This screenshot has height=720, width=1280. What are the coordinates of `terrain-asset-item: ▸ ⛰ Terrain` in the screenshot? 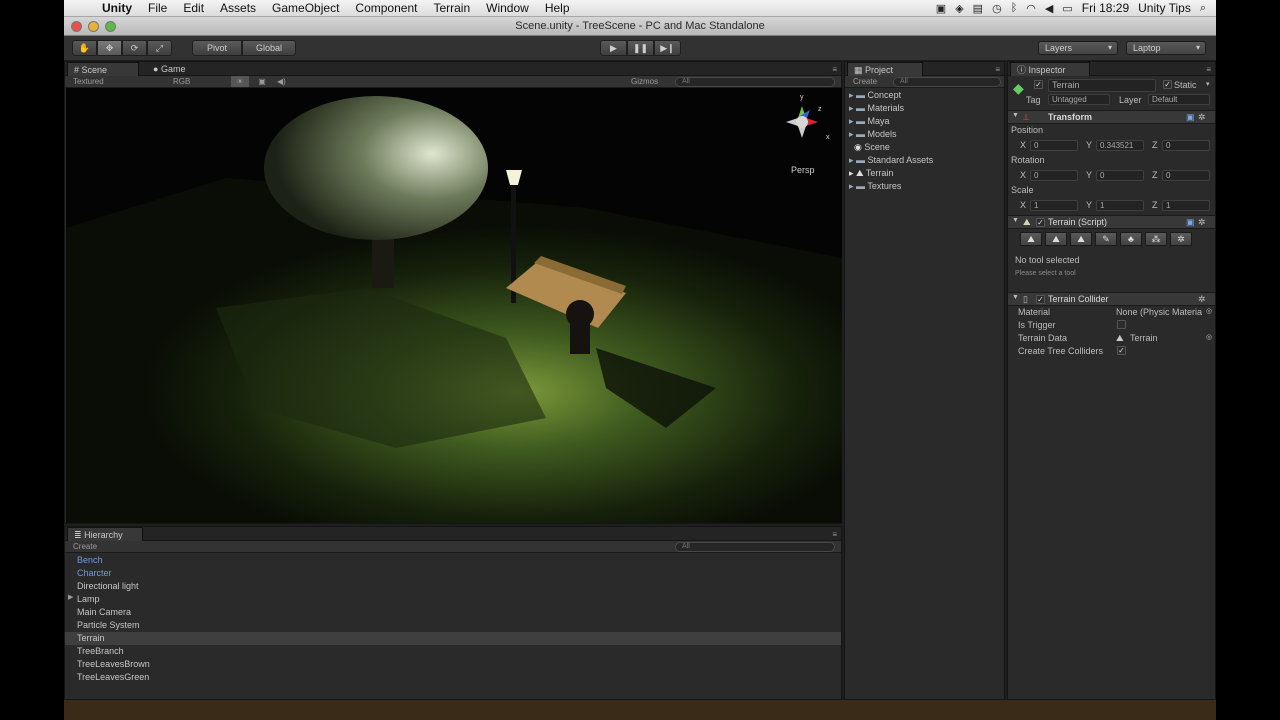 It's located at (871, 173).